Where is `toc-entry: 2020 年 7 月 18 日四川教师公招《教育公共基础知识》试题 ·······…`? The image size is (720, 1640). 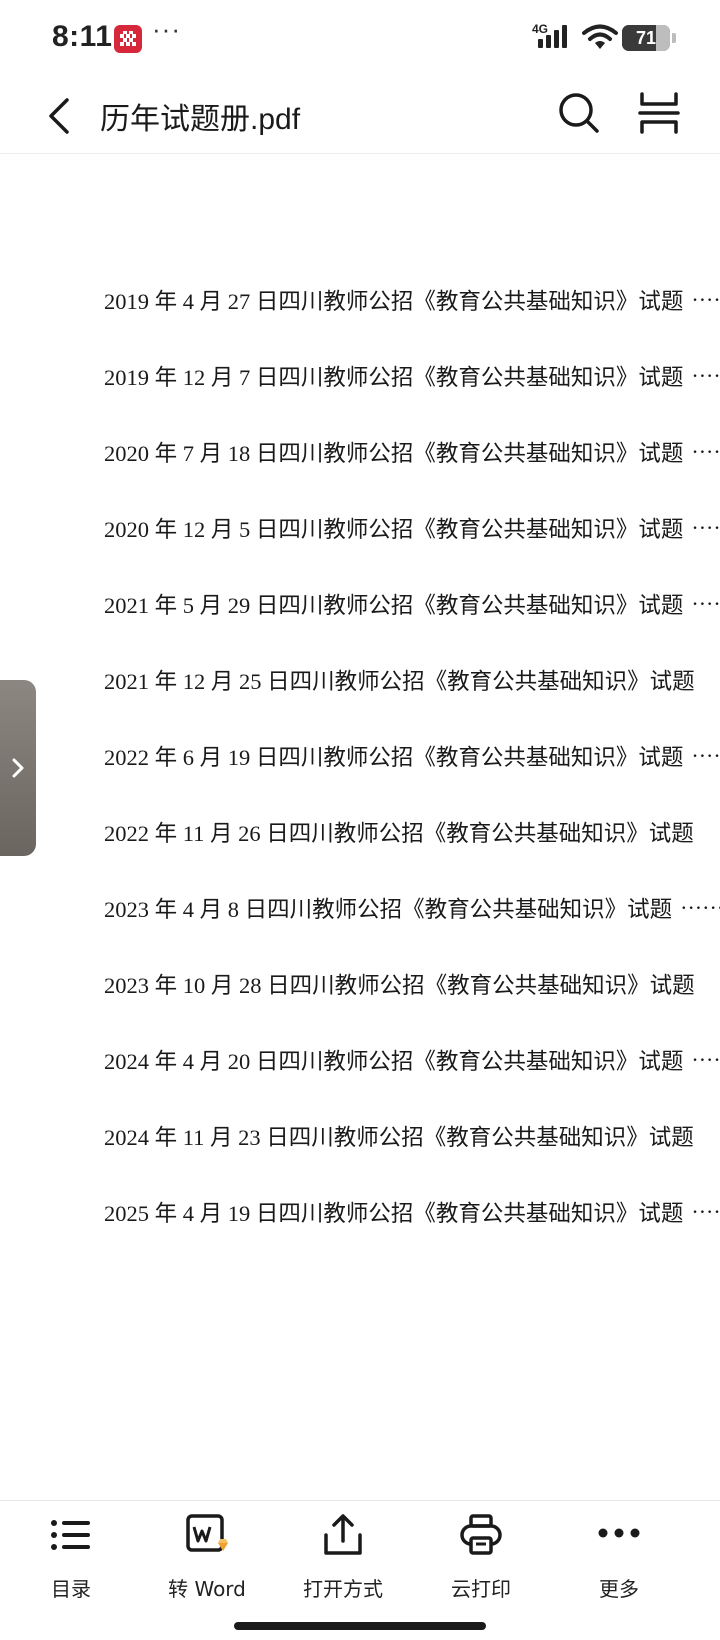
toc-entry: 2020 年 7 月 18 日四川教师公招《教育公共基础知识》试题 ·······… is located at coordinates (412, 452).